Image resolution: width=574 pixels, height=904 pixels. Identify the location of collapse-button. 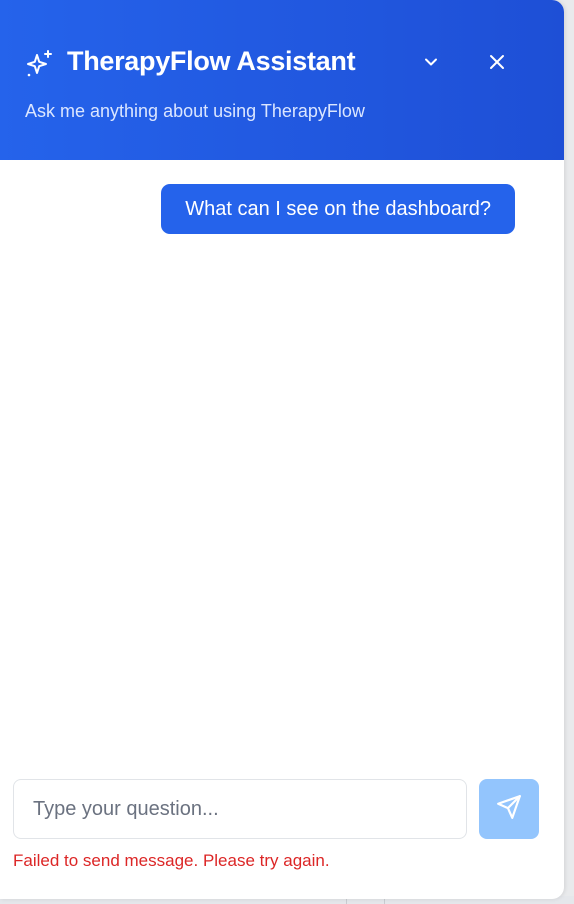
(431, 64).